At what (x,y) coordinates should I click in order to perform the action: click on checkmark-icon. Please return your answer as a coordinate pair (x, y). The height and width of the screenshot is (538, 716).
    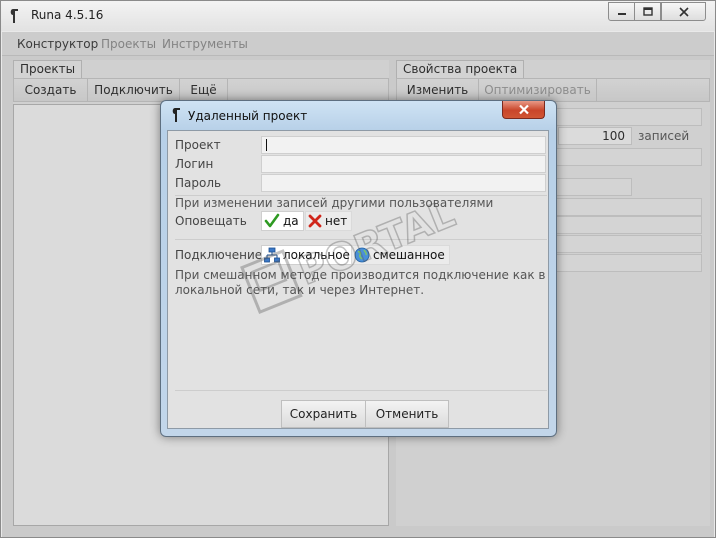
    Looking at the image, I should click on (272, 220).